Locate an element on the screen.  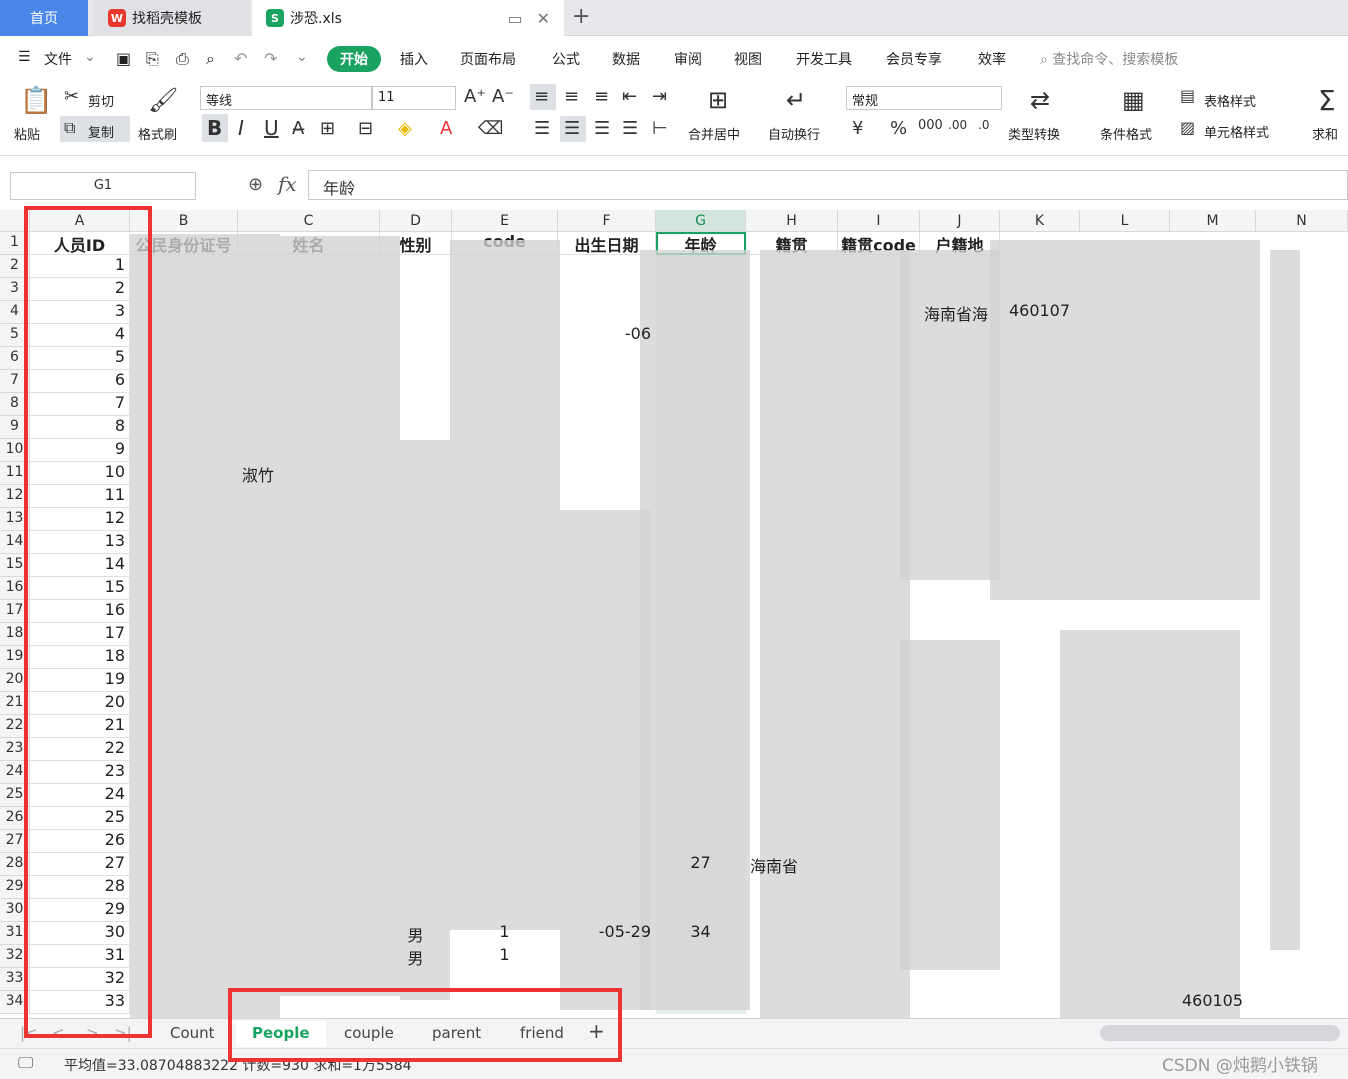
column-header-e: E is located at coordinates (505, 221).